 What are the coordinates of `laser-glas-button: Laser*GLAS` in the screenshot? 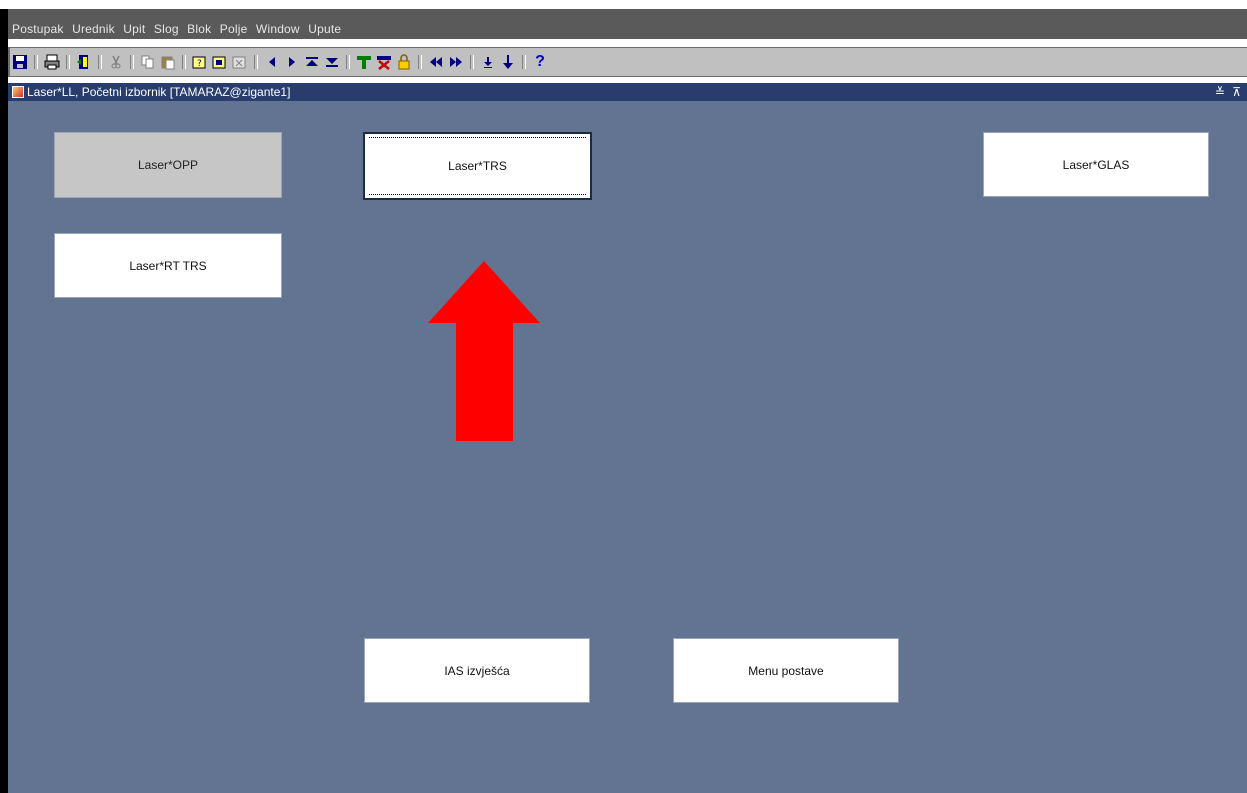 It's located at (1096, 164).